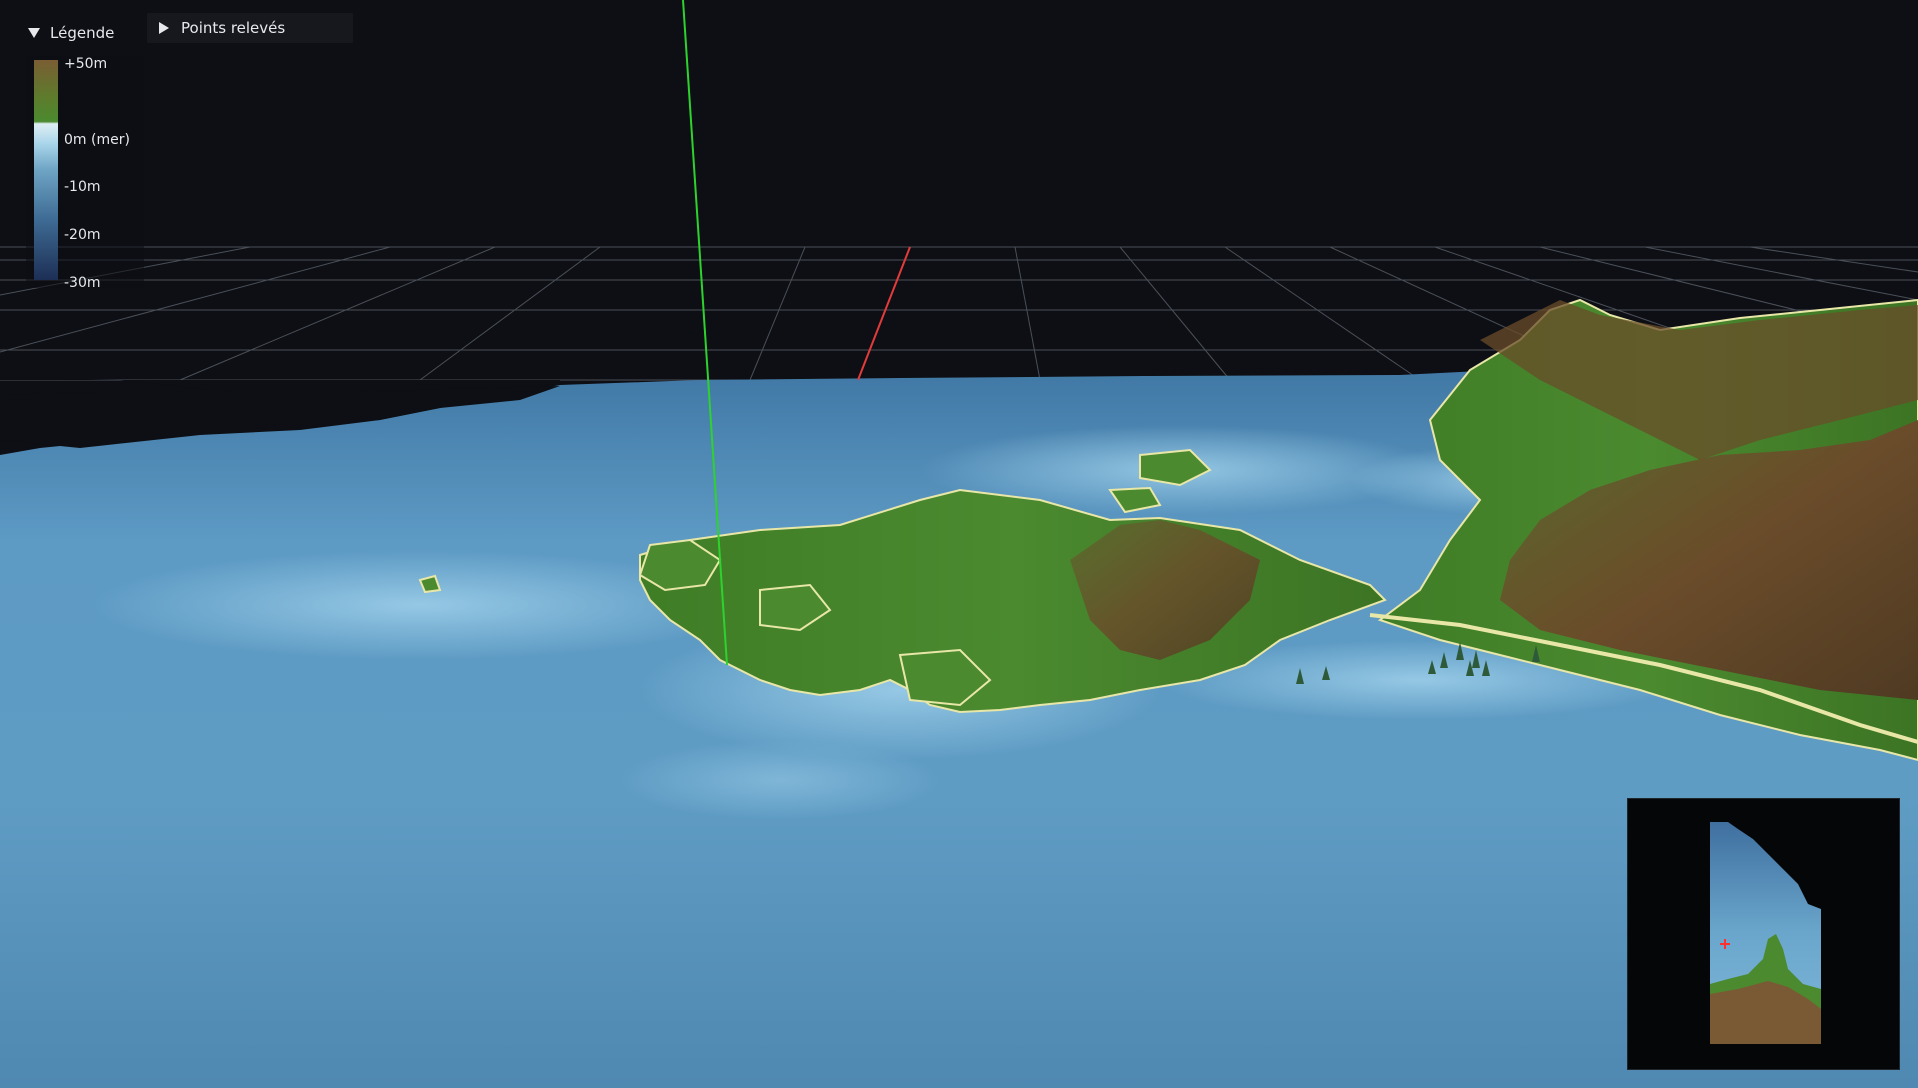 The image size is (1918, 1088). I want to click on legend-label-minus20: -20m, so click(82, 235).